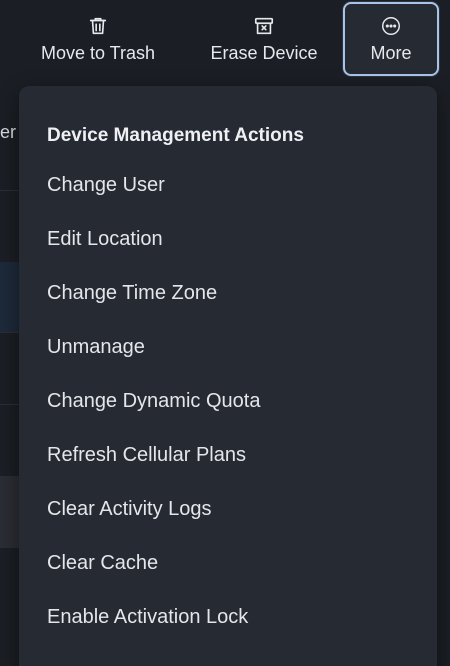 The height and width of the screenshot is (666, 450). What do you see at coordinates (391, 39) in the screenshot?
I see `more-button: More` at bounding box center [391, 39].